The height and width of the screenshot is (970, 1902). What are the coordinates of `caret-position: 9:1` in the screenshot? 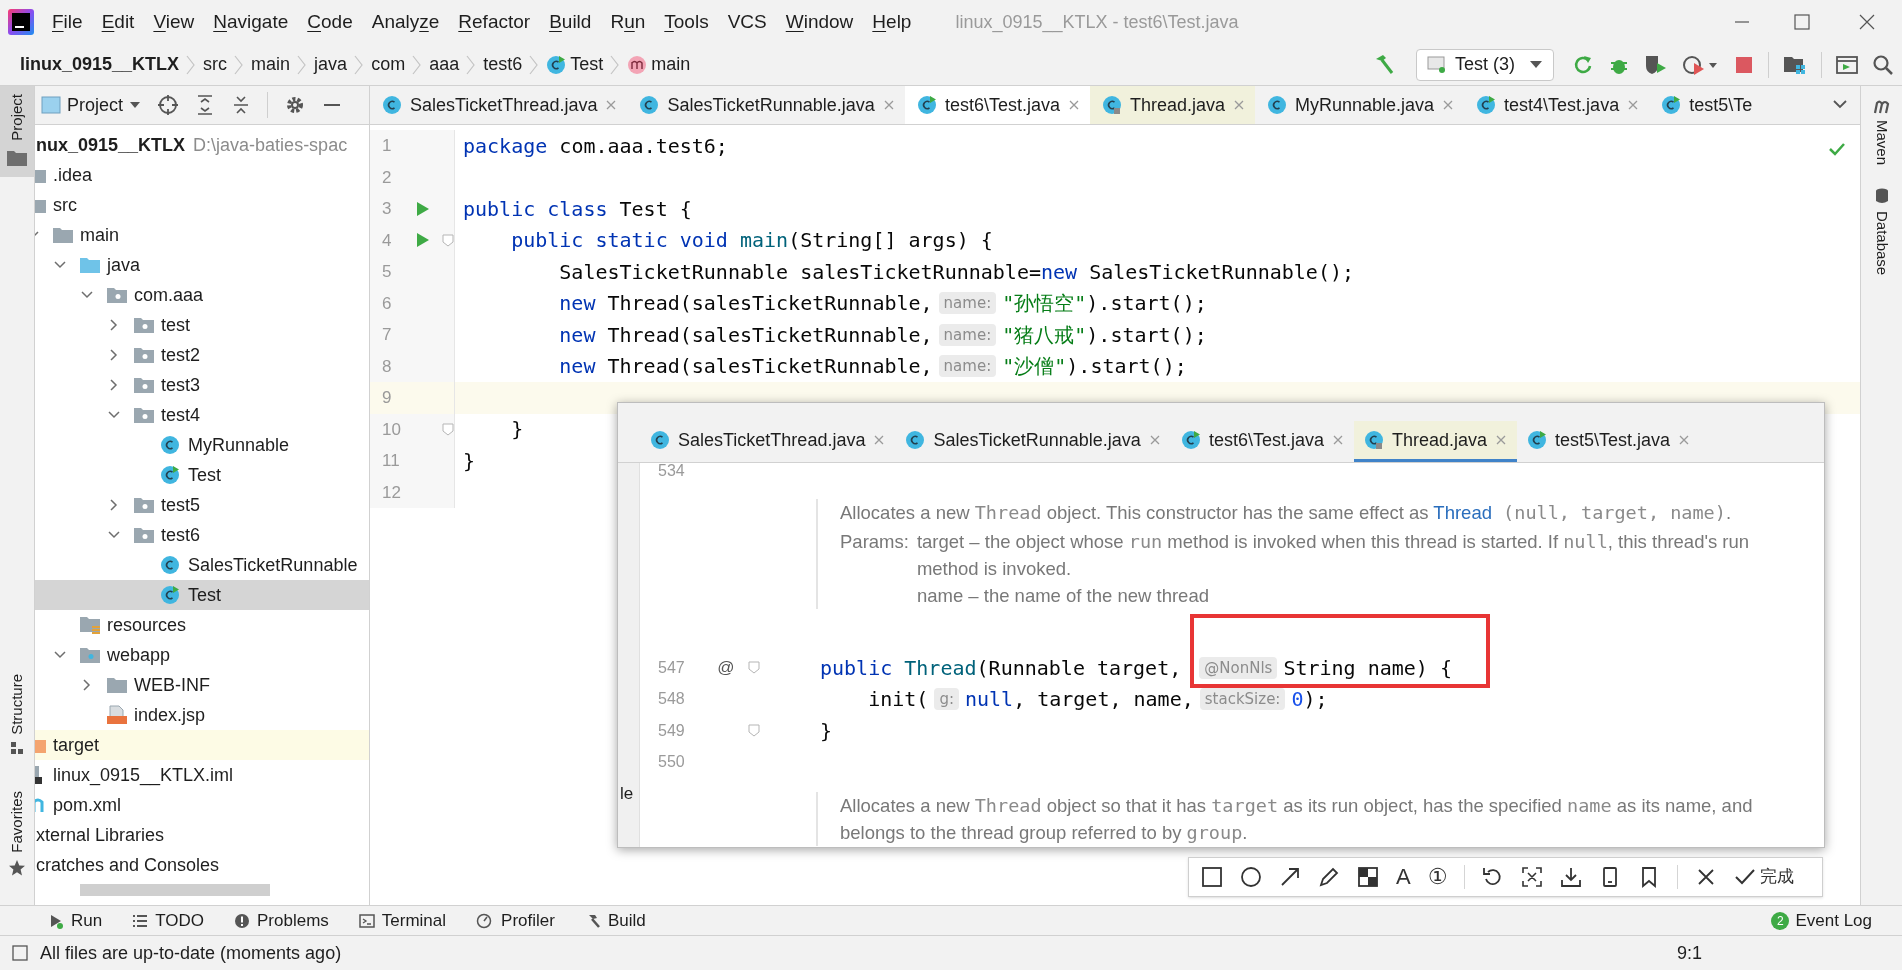 It's located at (1689, 953).